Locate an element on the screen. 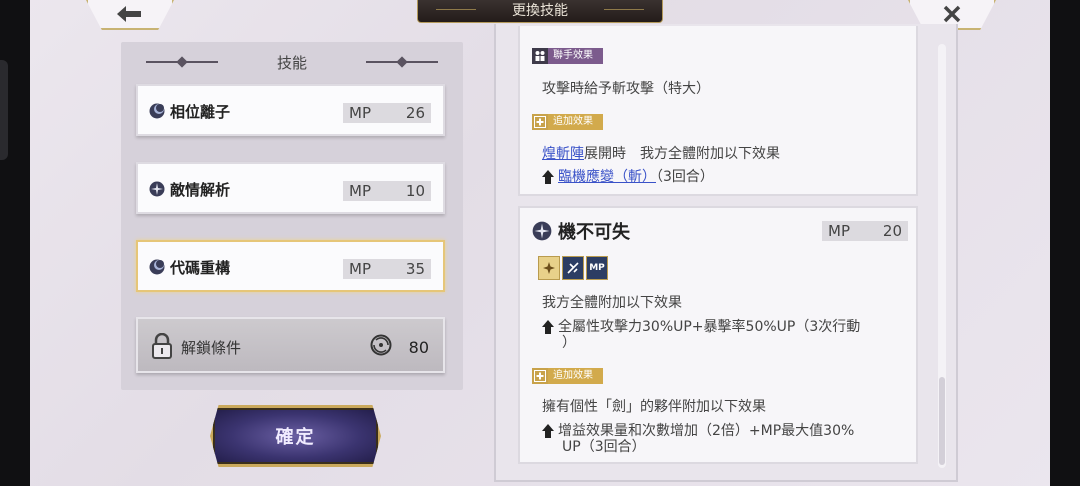 The width and height of the screenshot is (1080, 486). close-x-icon is located at coordinates (952, 14).